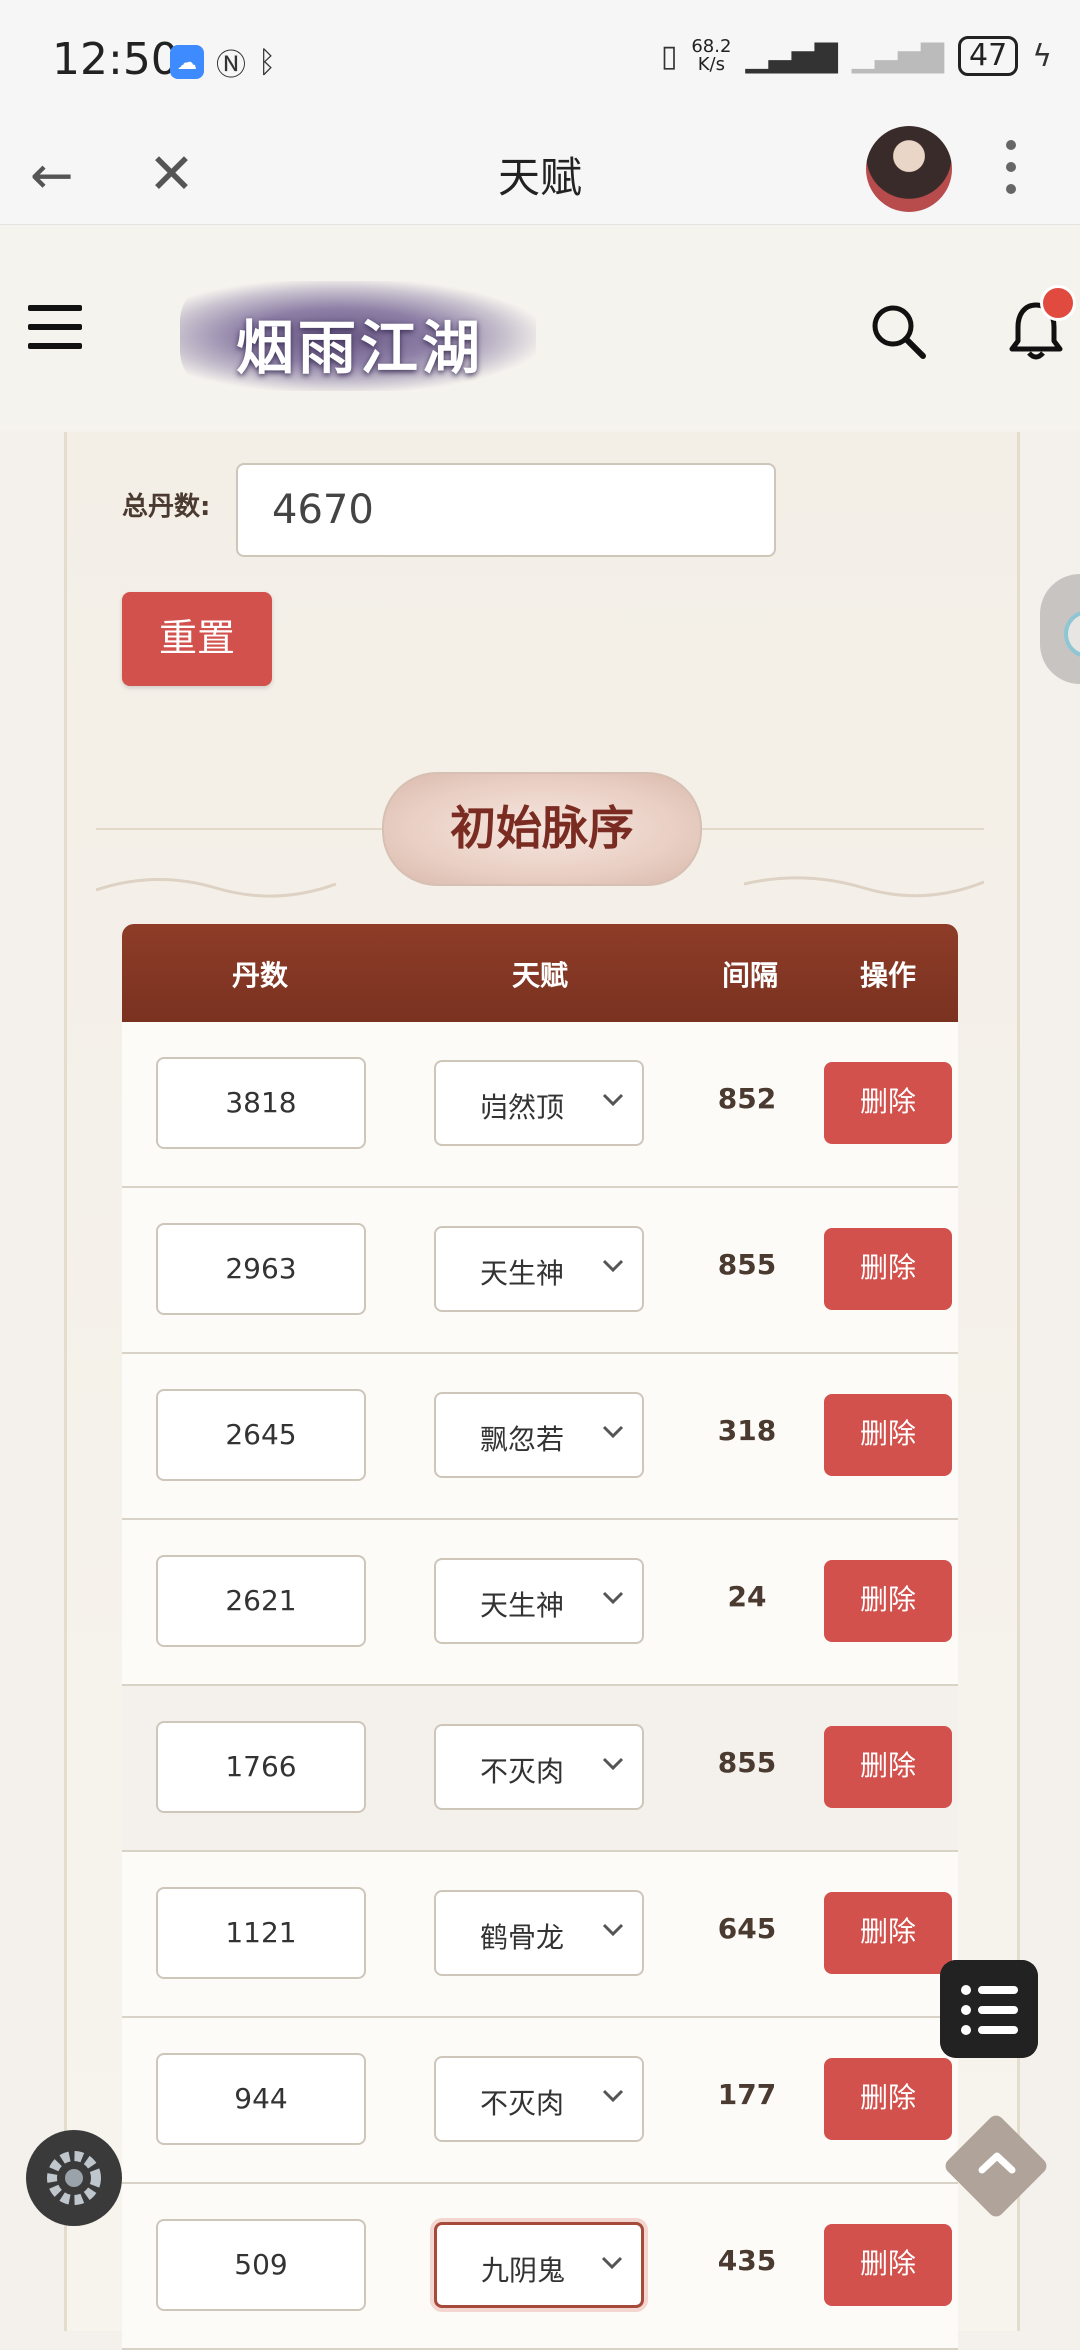 This screenshot has height=2350, width=1080. Describe the element at coordinates (522, 1107) in the screenshot. I see `talent-select-value: 岿然顶` at that location.